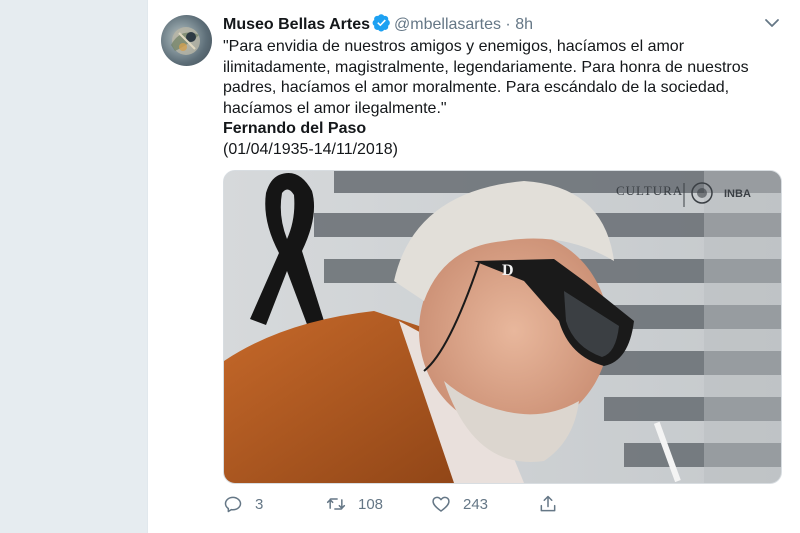 The height and width of the screenshot is (533, 800). Describe the element at coordinates (259, 504) in the screenshot. I see `reply-count: 3` at that location.